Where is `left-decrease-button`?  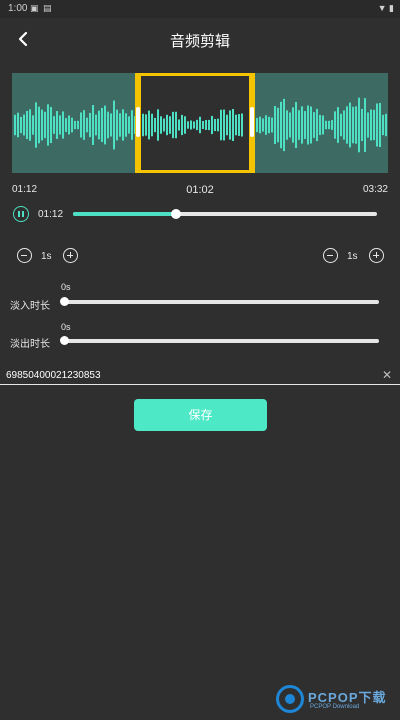 left-decrease-button is located at coordinates (24, 255).